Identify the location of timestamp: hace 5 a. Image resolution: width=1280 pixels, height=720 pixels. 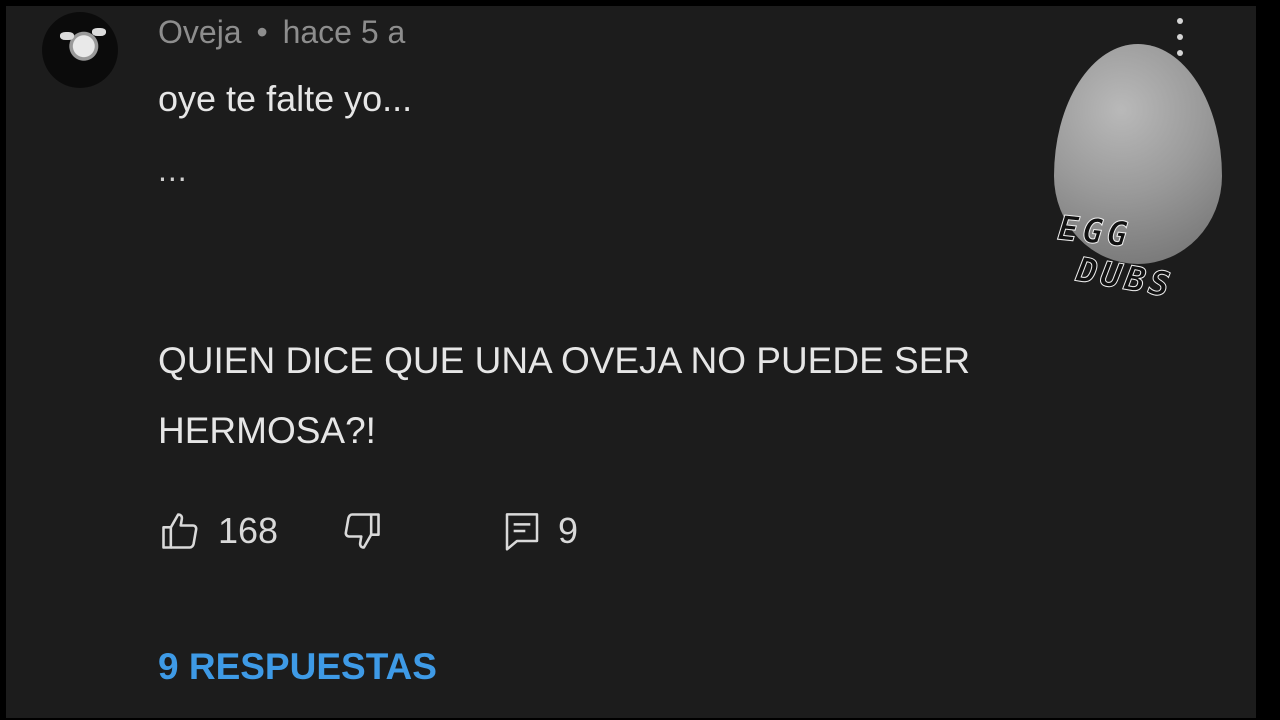
(344, 32).